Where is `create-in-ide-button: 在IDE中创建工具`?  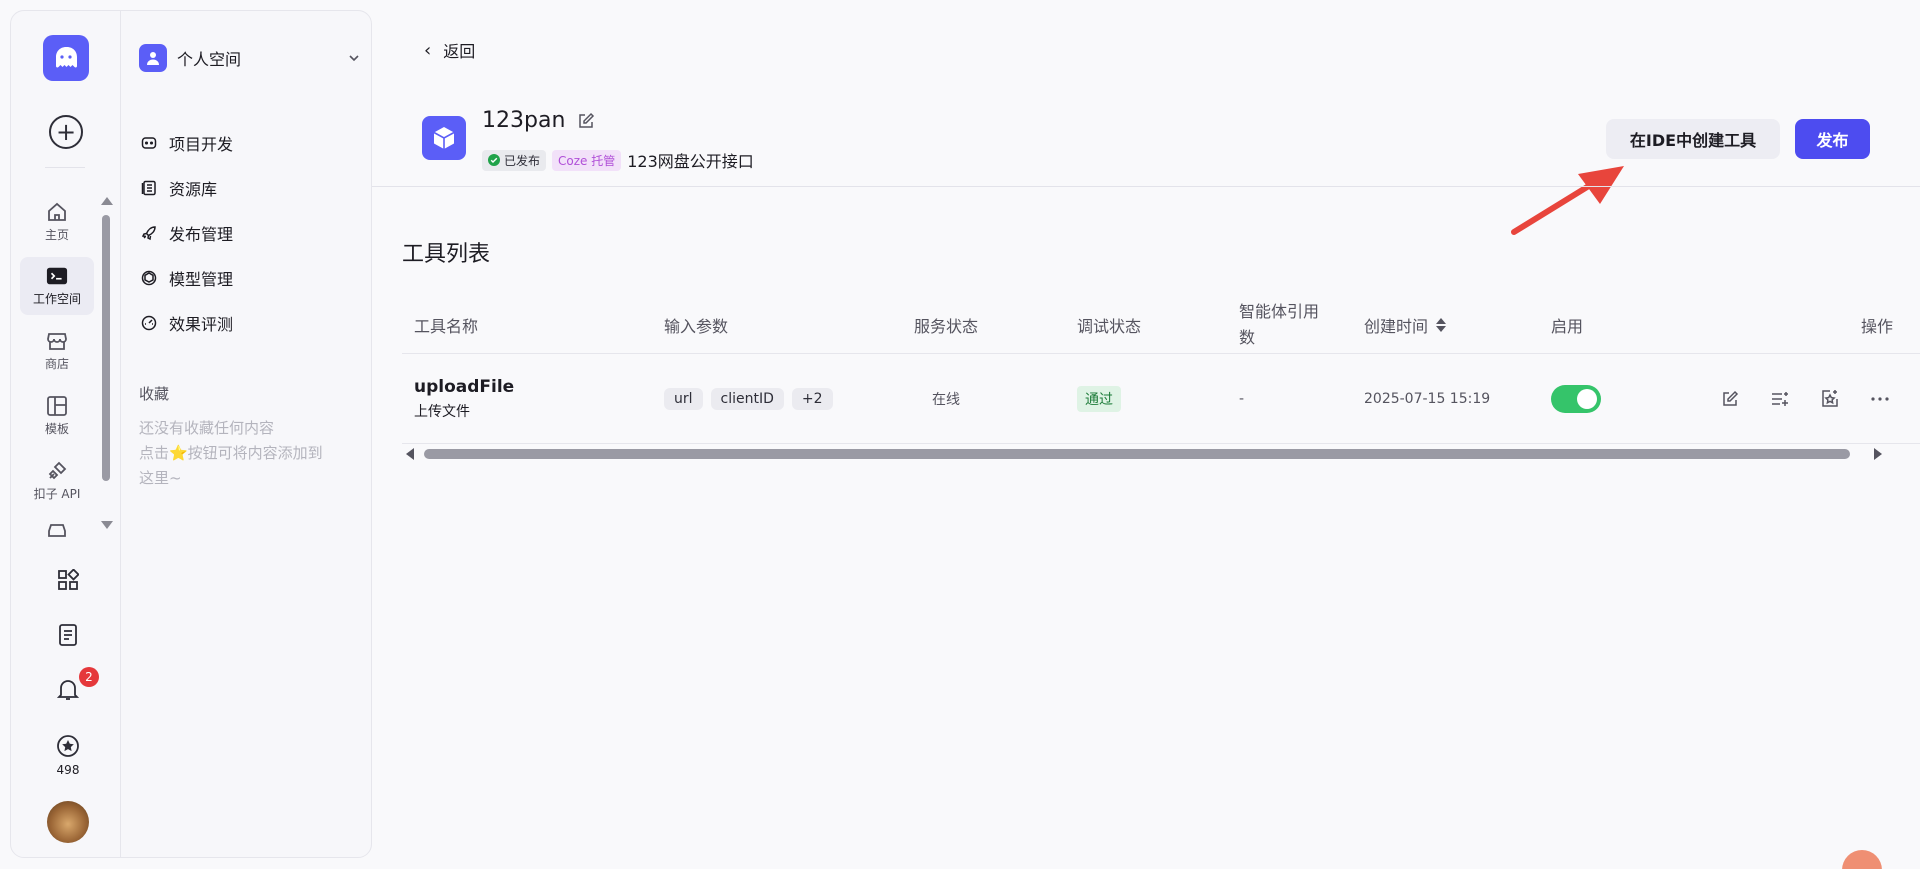 create-in-ide-button: 在IDE中创建工具 is located at coordinates (1693, 139).